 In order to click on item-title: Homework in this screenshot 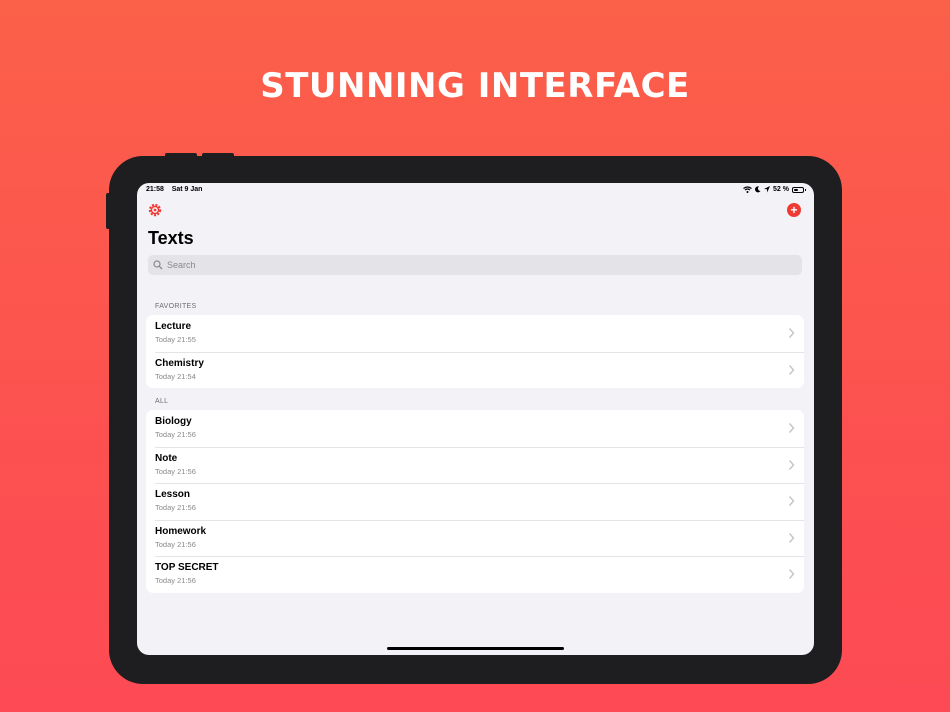, I will do `click(181, 531)`.